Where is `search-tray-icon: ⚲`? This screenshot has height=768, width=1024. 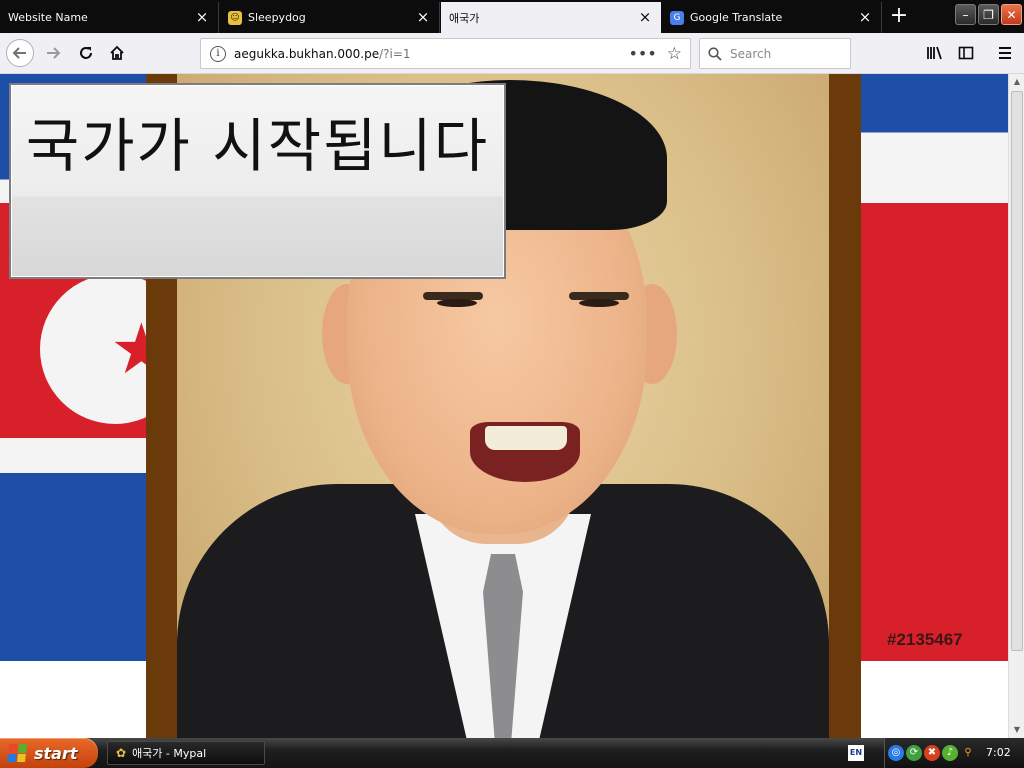
search-tray-icon: ⚲ is located at coordinates (968, 753).